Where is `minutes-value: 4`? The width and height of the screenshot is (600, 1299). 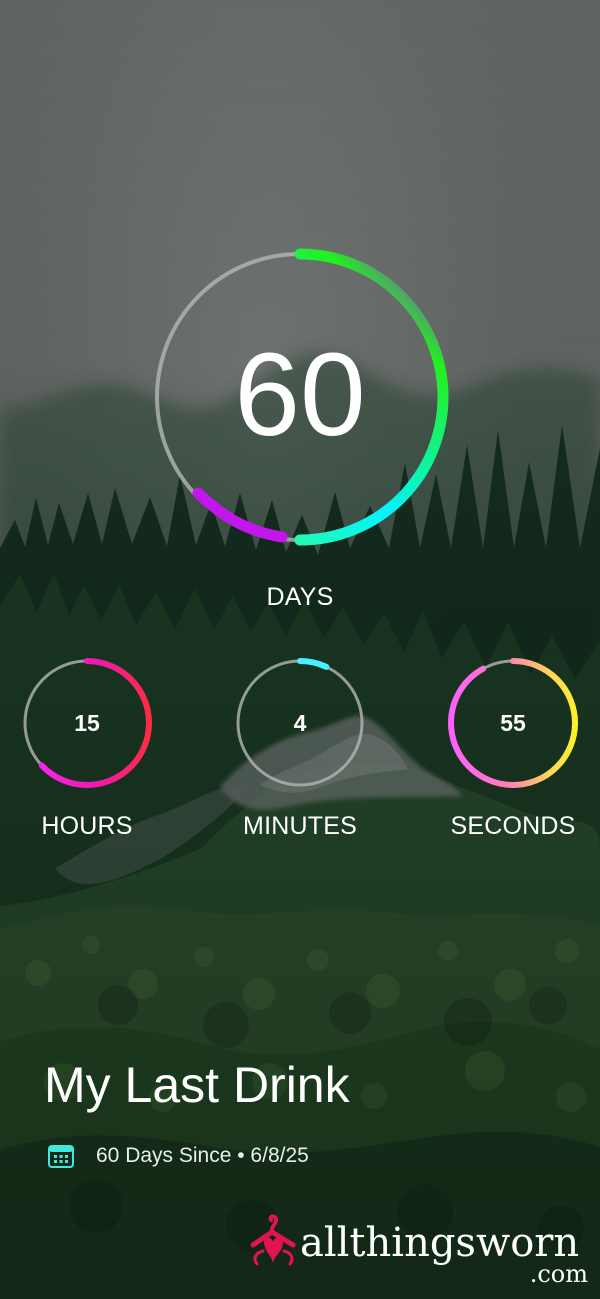 minutes-value: 4 is located at coordinates (300, 723).